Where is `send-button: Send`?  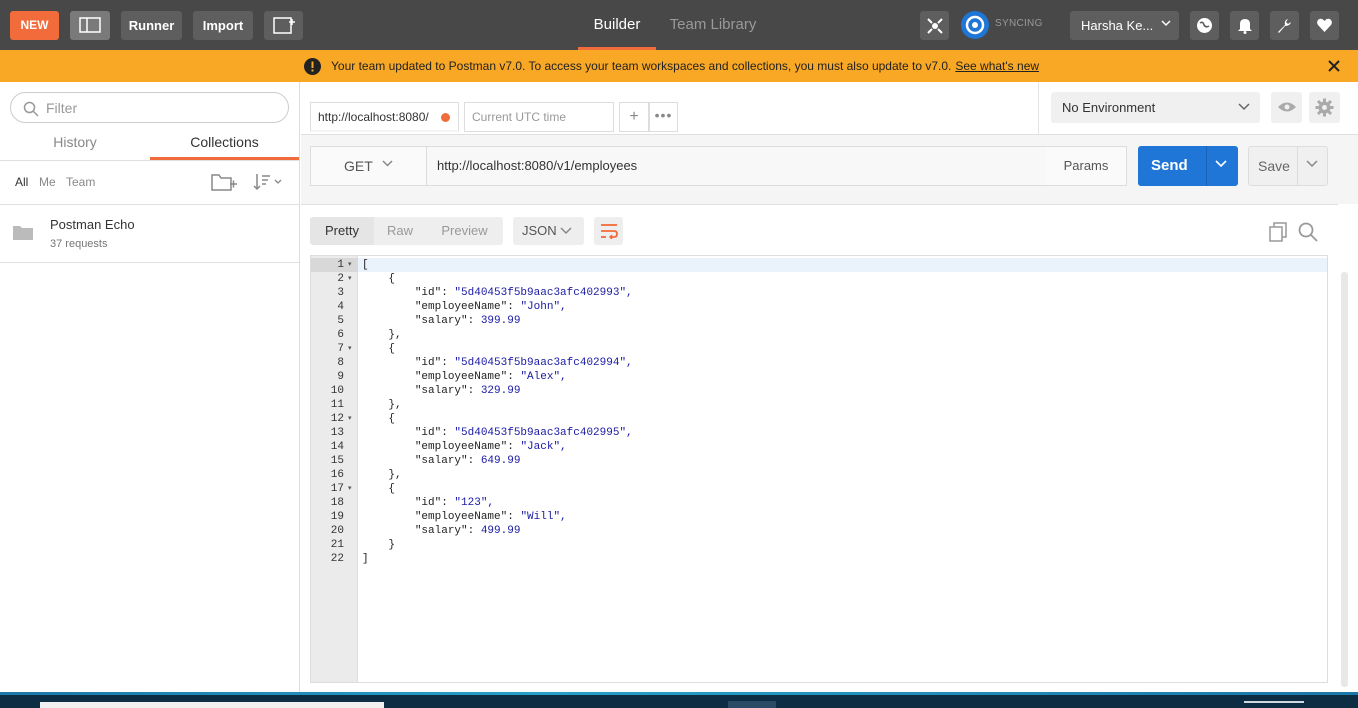
send-button: Send is located at coordinates (1188, 166).